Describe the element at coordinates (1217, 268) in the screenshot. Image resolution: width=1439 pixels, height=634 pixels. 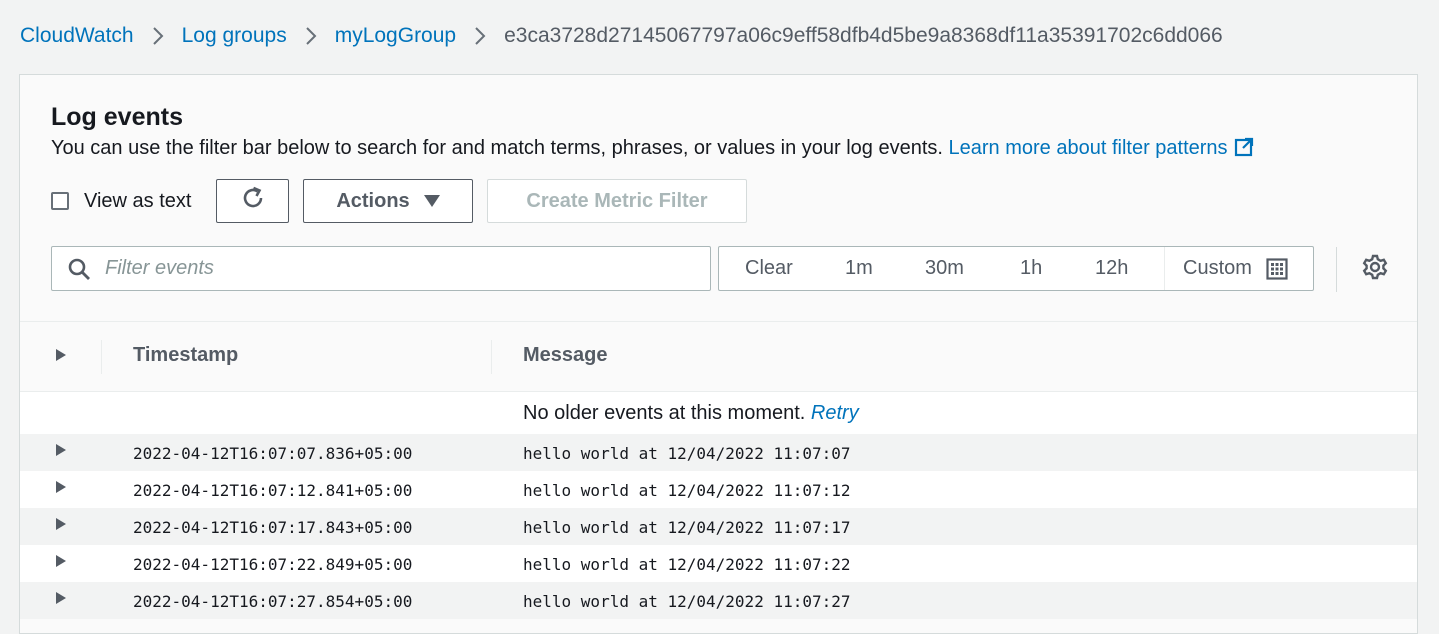
I see `time-range-custom-label: Custom` at that location.